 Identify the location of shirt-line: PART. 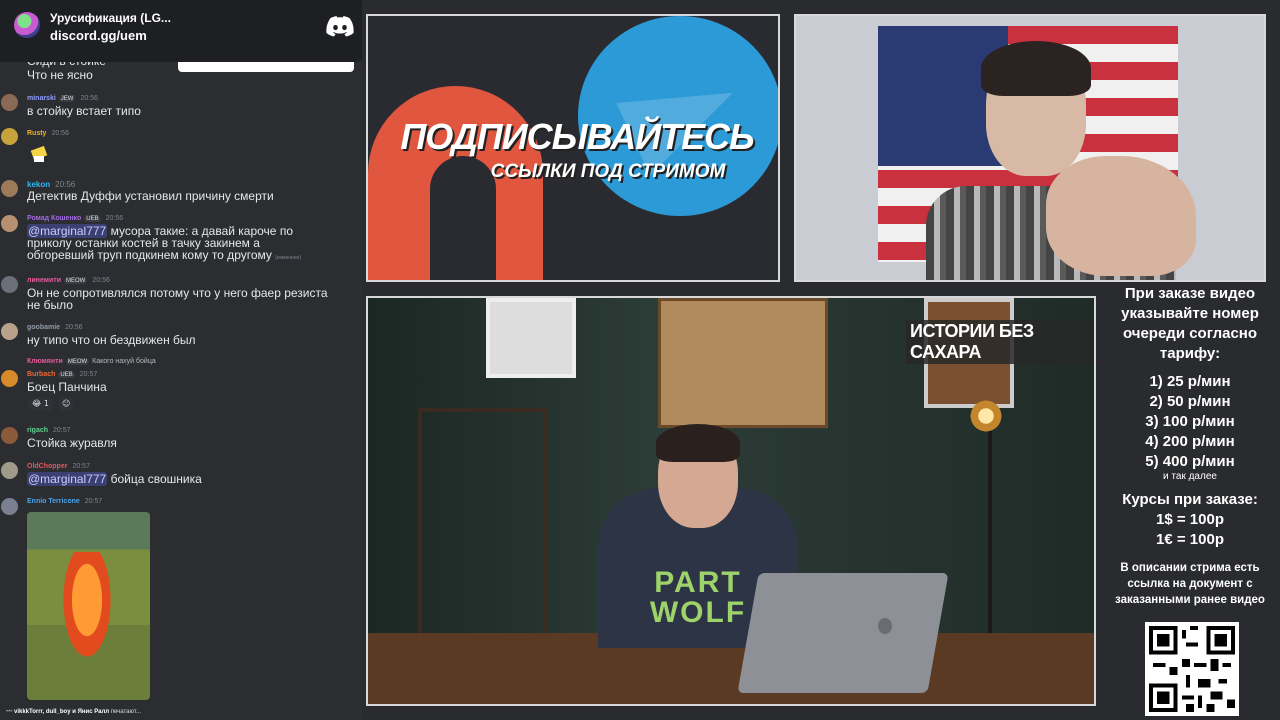
(698, 582).